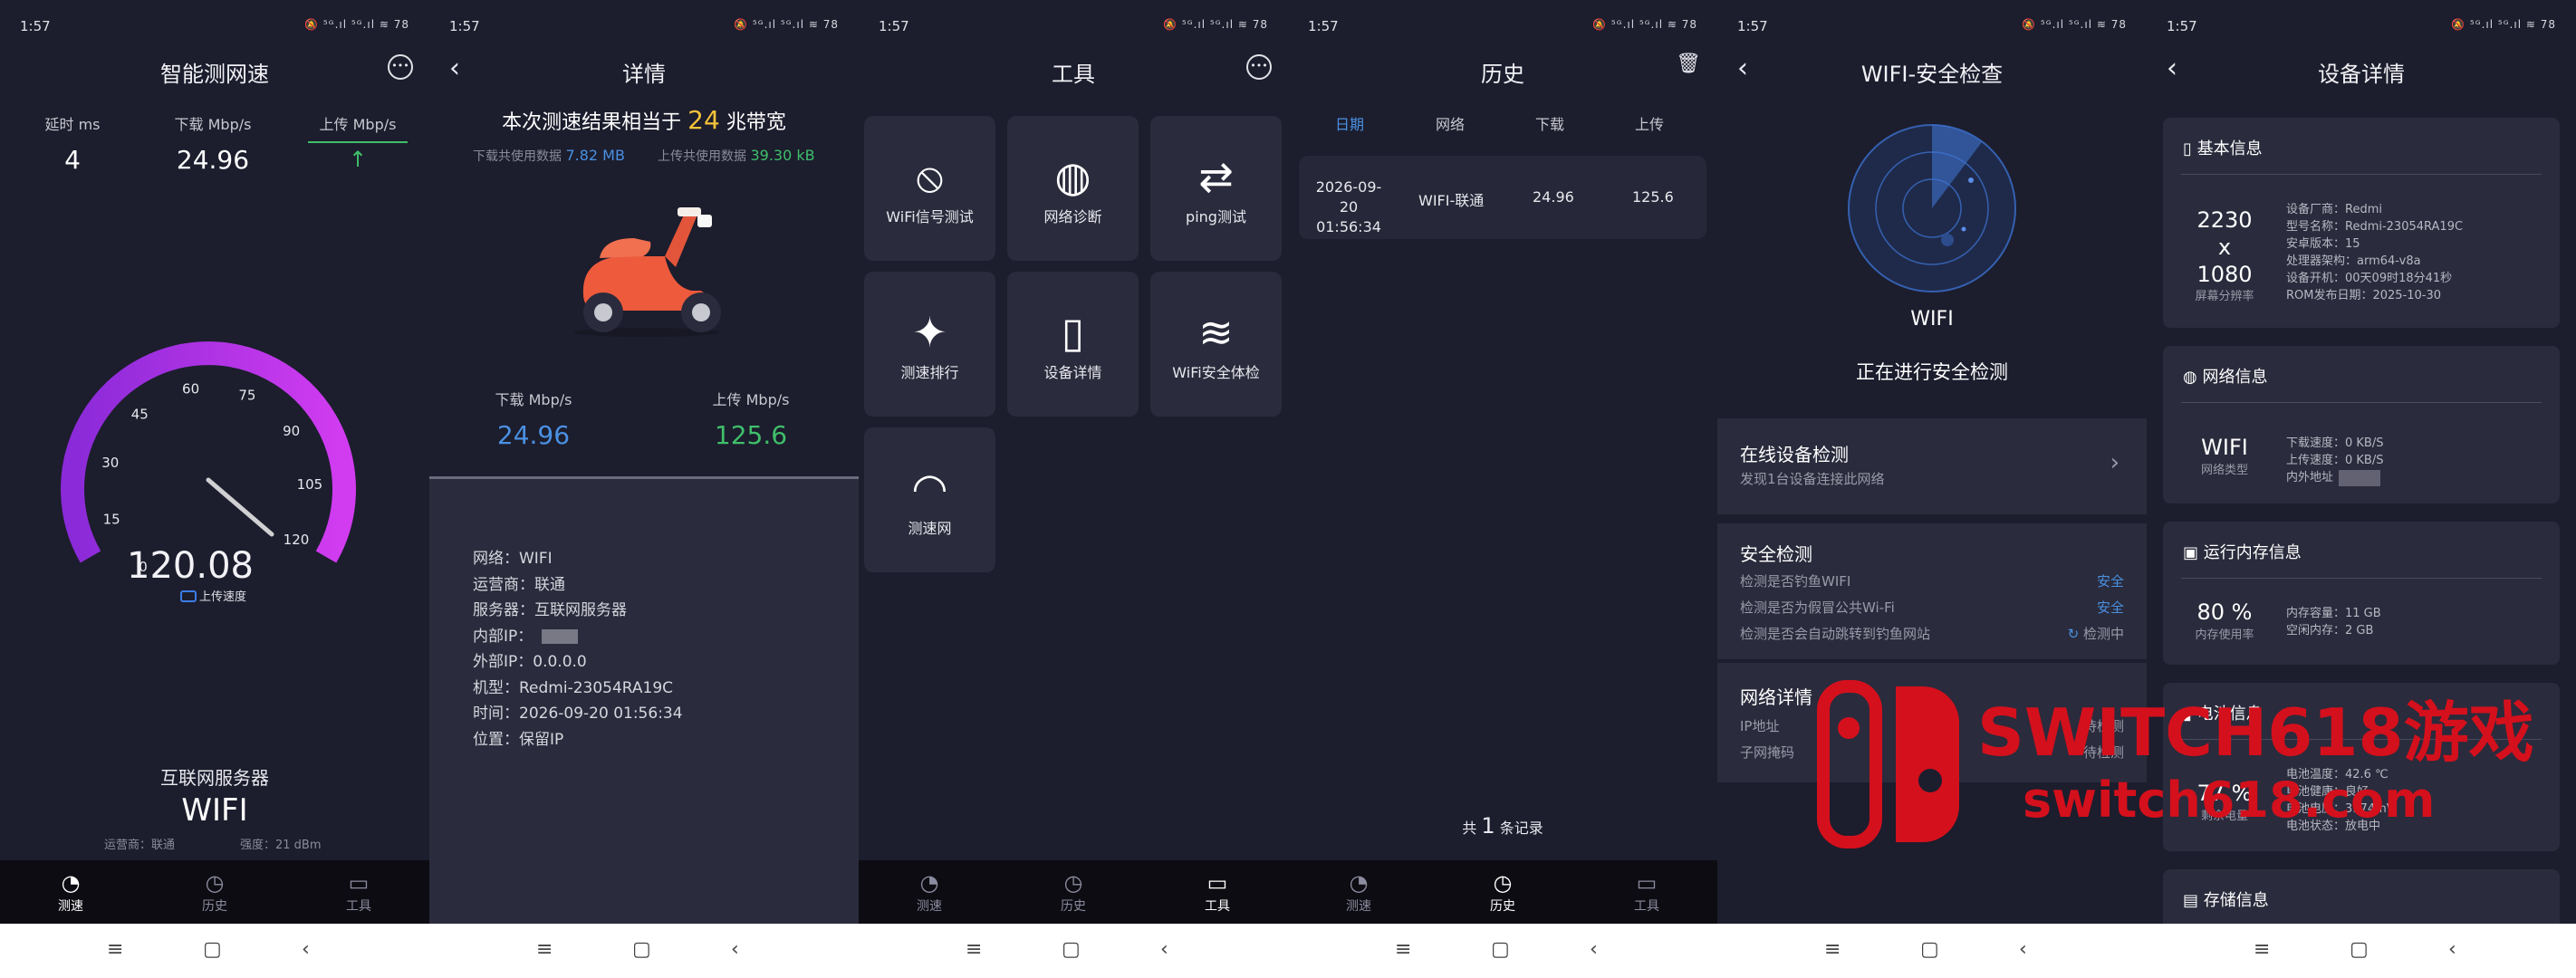 This screenshot has height=978, width=2576. What do you see at coordinates (2334, 478) in the screenshot?
I see `network-line: 内外地址` at bounding box center [2334, 478].